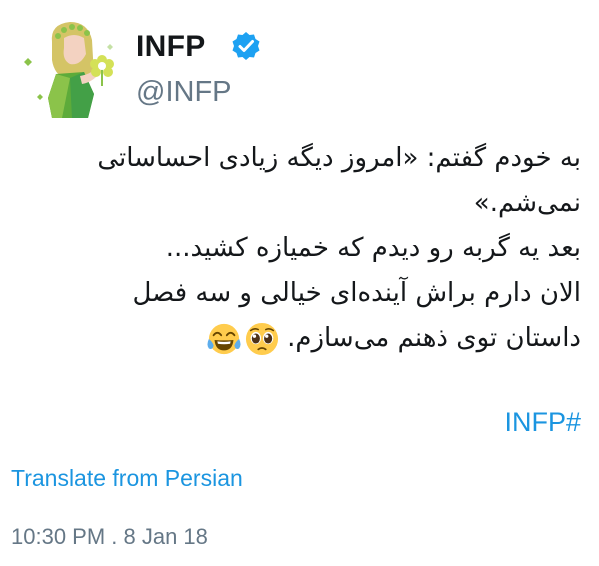 The width and height of the screenshot is (599, 566). Describe the element at coordinates (171, 47) in the screenshot. I see `display-name: INFP` at that location.